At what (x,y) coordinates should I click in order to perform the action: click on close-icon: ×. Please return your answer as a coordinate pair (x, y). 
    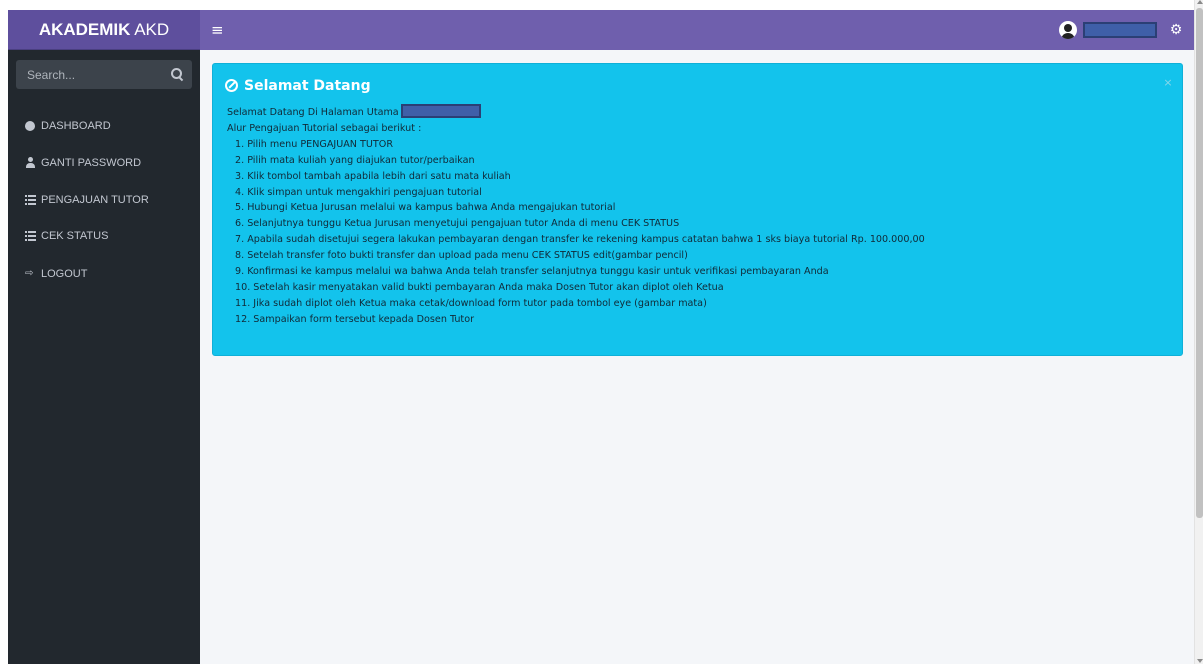
    Looking at the image, I should click on (1168, 83).